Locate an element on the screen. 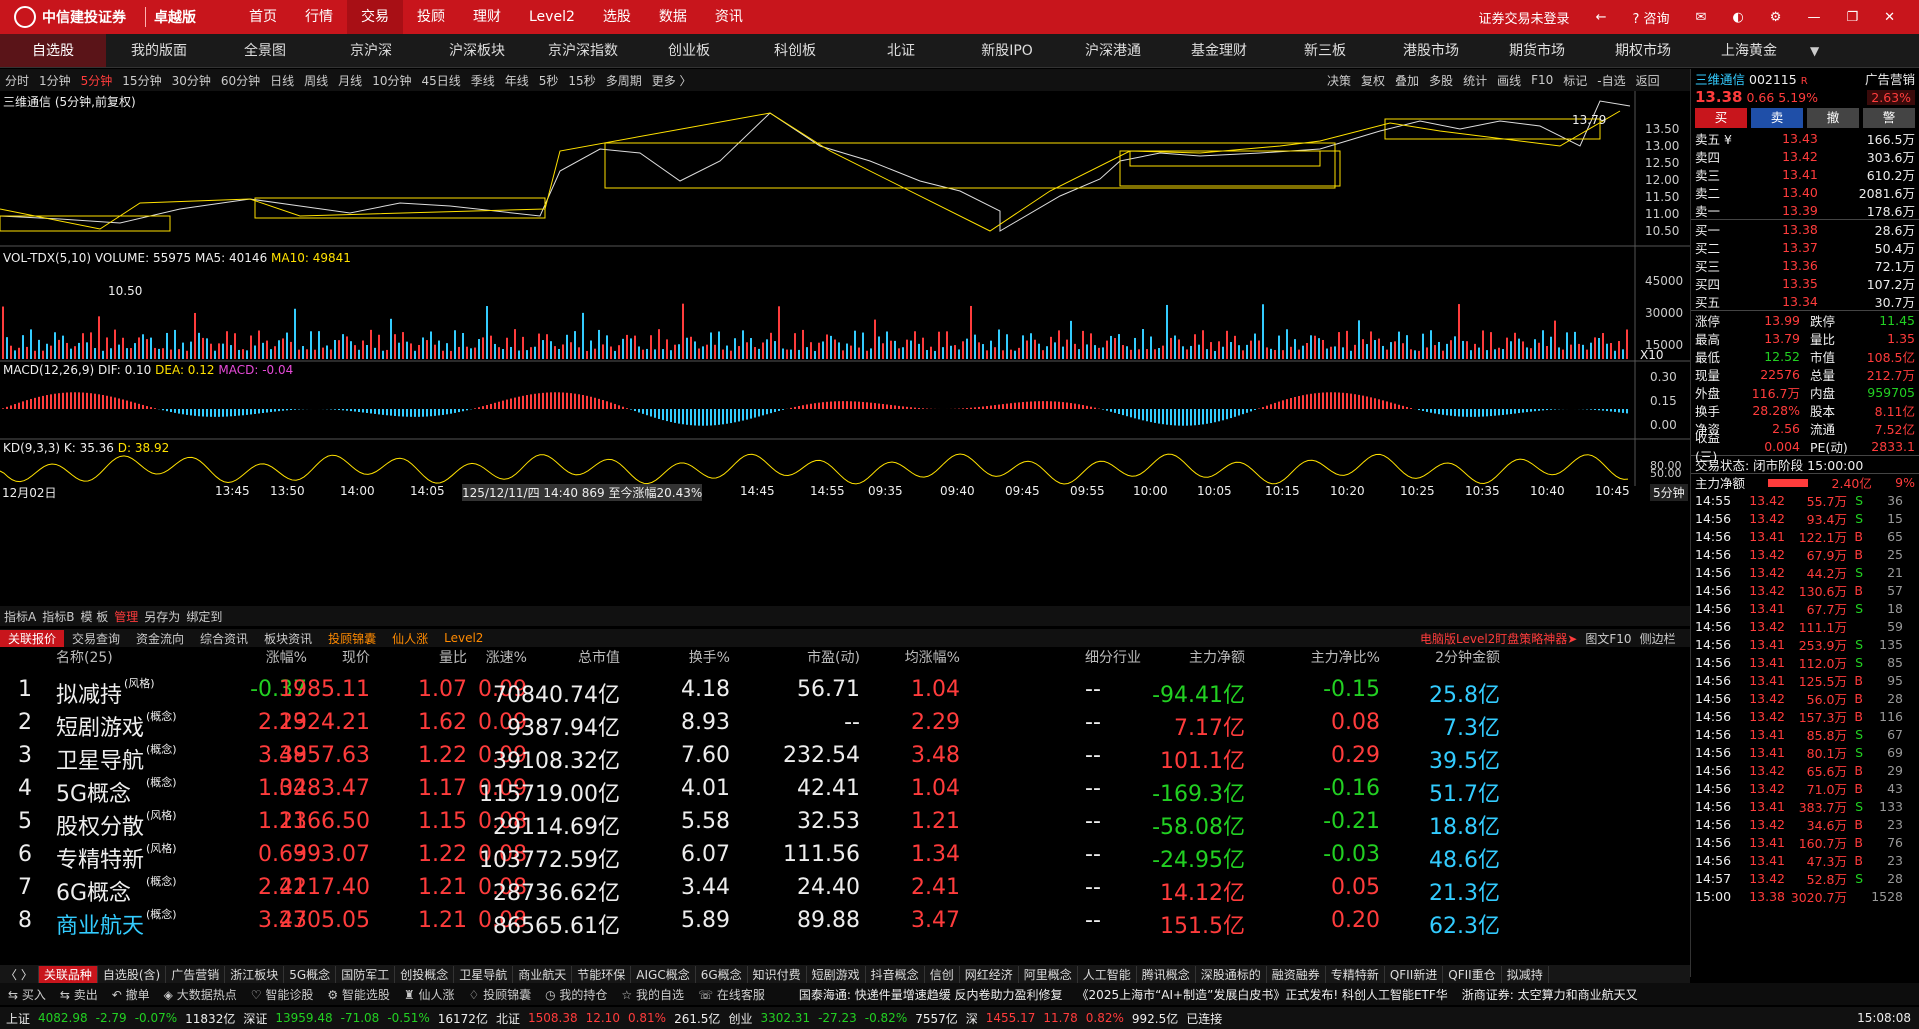  topnav-item: 选股 is located at coordinates (617, 17).